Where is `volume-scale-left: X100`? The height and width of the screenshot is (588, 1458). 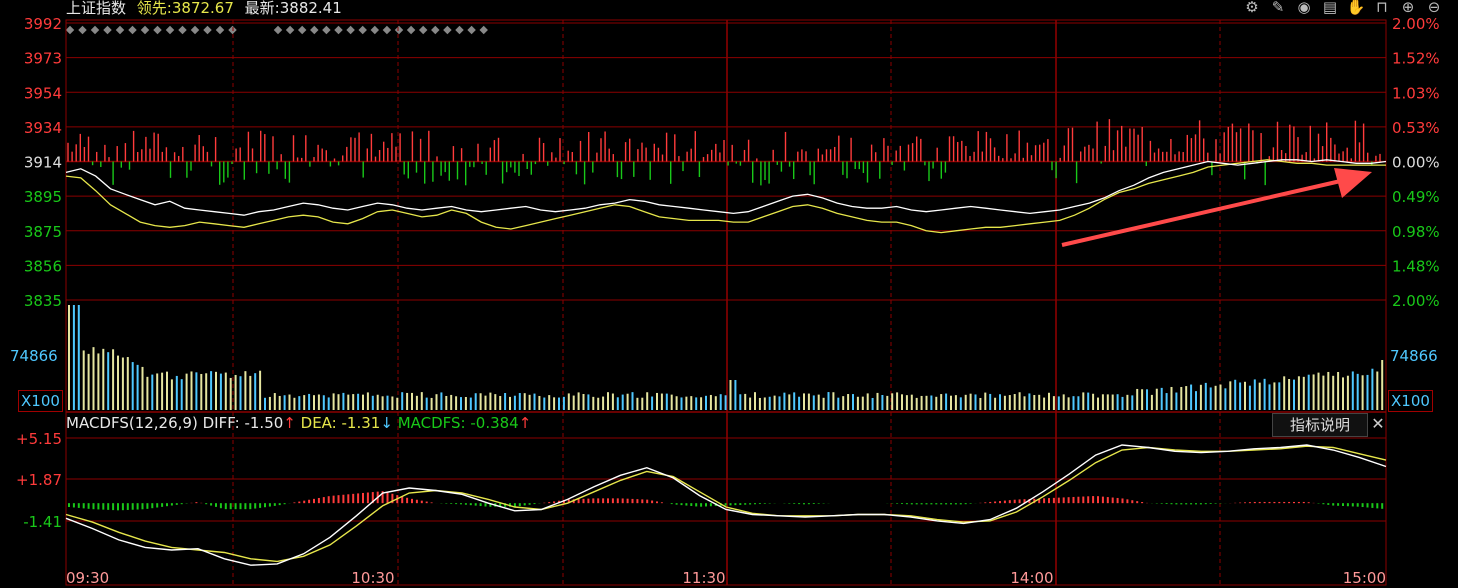
volume-scale-left: X100 is located at coordinates (40, 401).